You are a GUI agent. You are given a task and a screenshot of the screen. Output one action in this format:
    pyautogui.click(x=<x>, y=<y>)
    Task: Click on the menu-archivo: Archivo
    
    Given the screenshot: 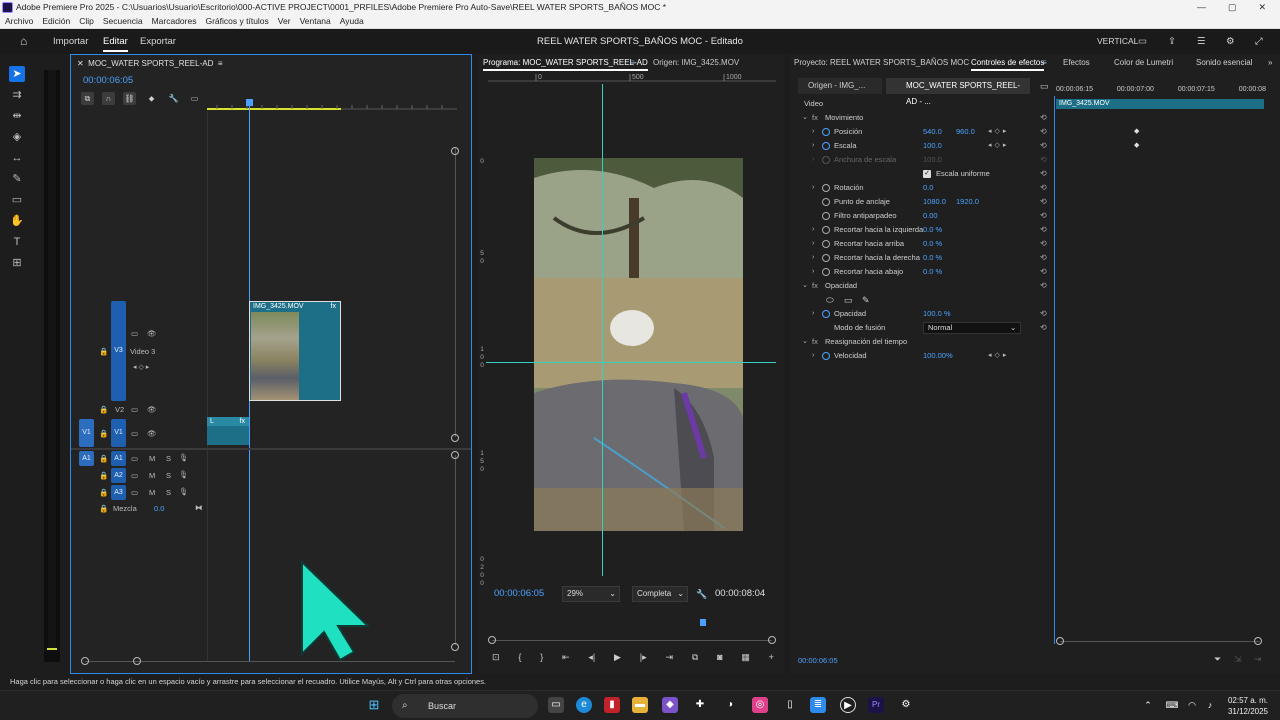 What is the action you would take?
    pyautogui.click(x=19, y=21)
    